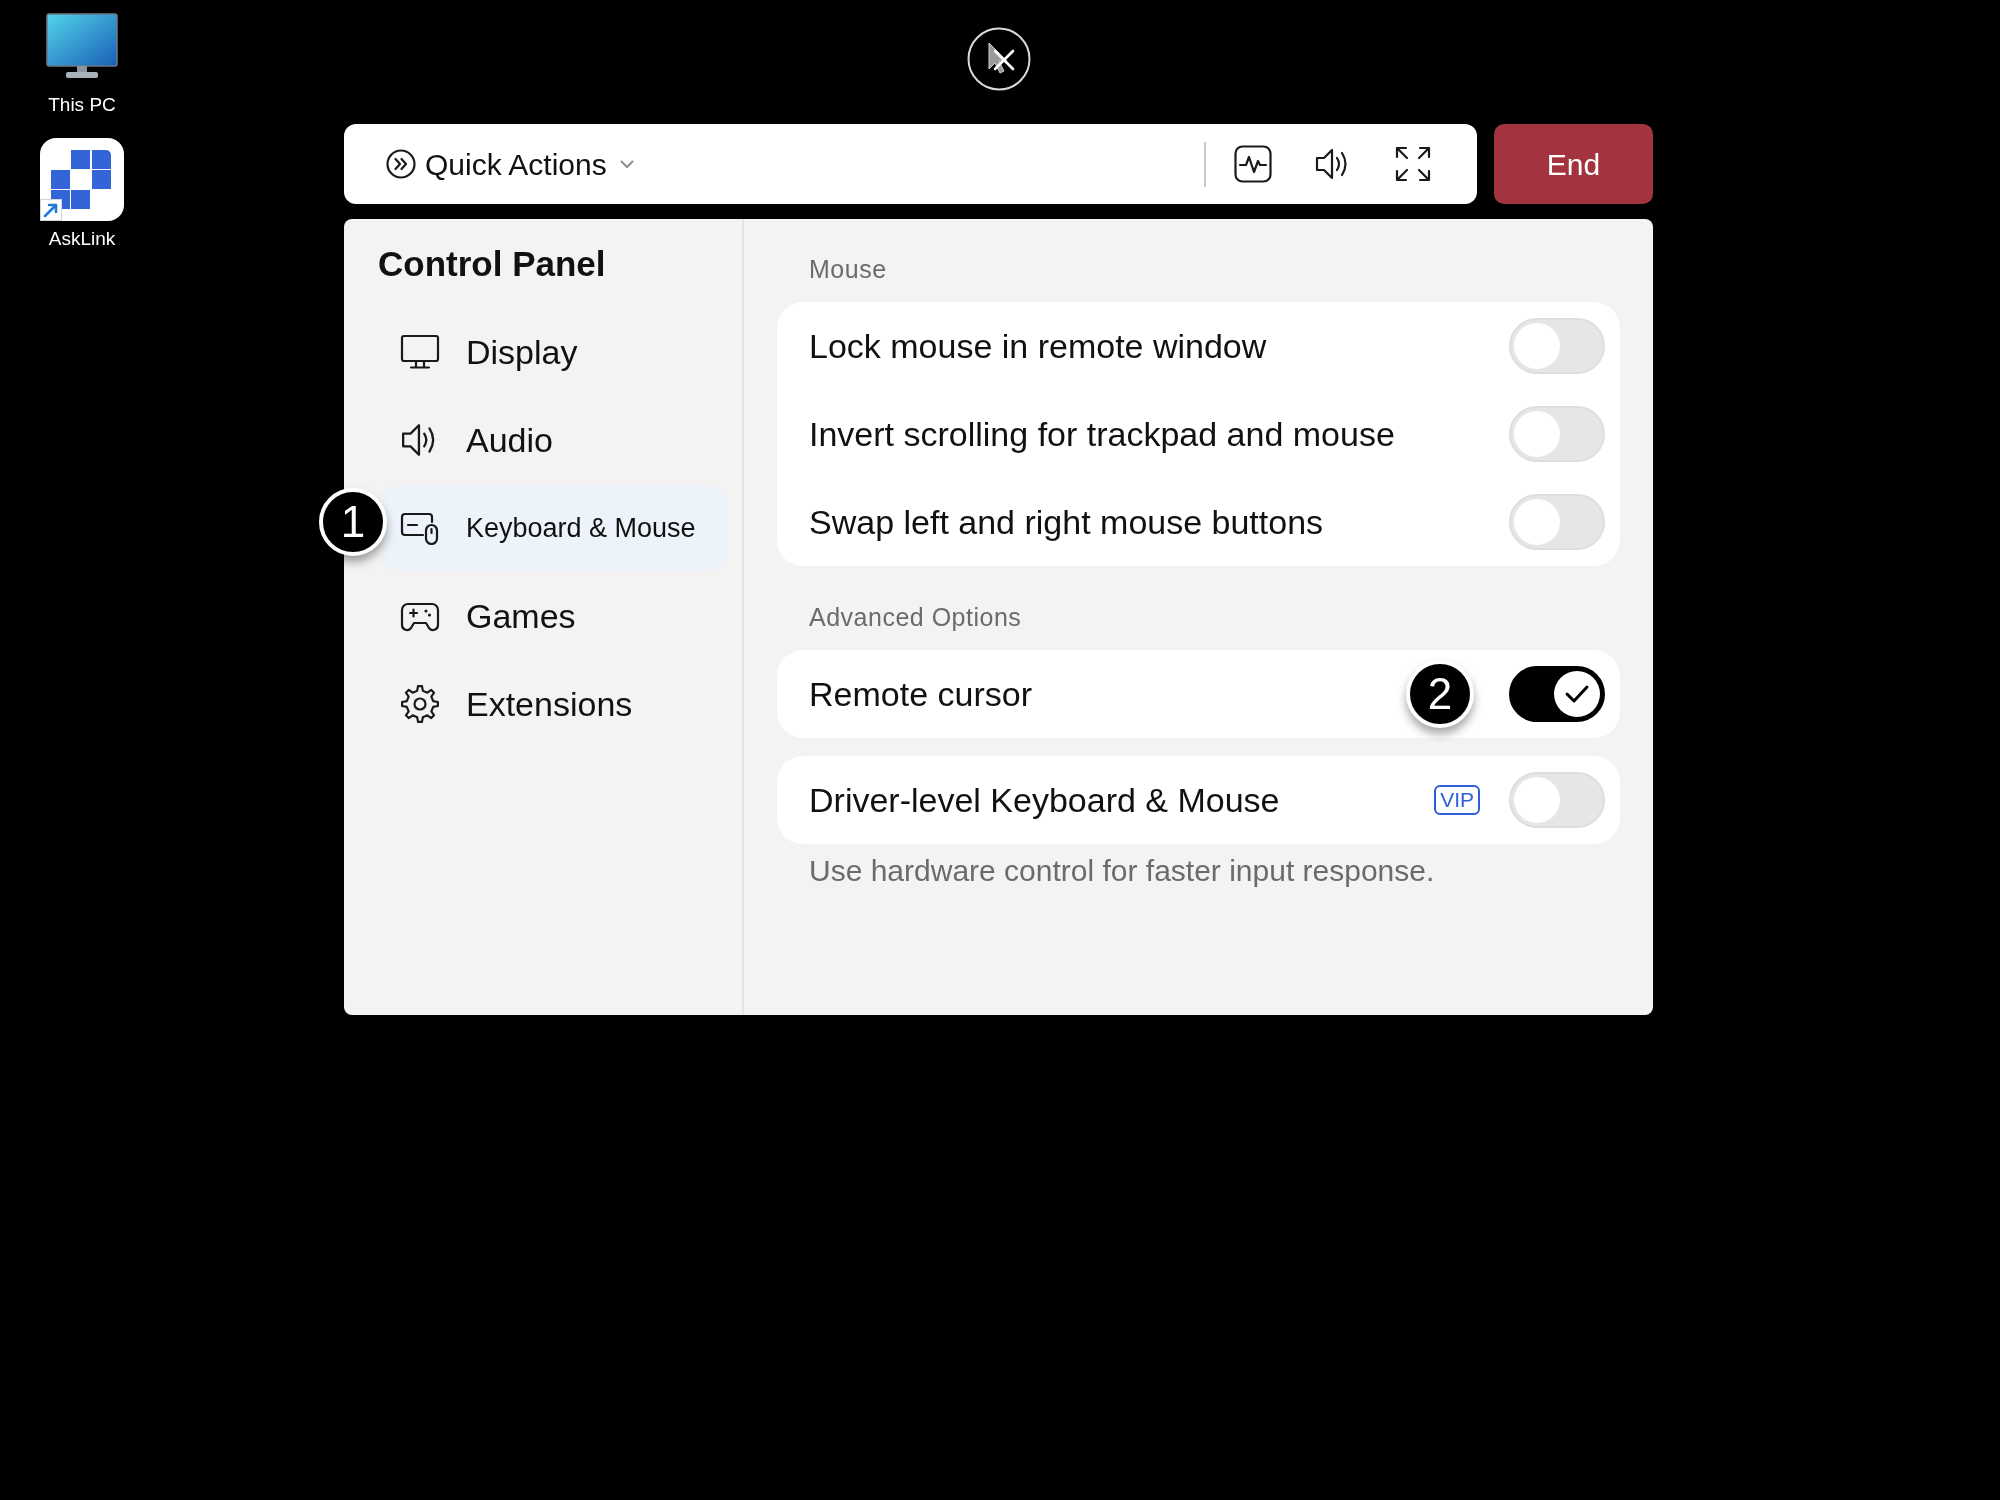 This screenshot has height=1500, width=2000. What do you see at coordinates (554, 352) in the screenshot?
I see `sidebar-item: Display` at bounding box center [554, 352].